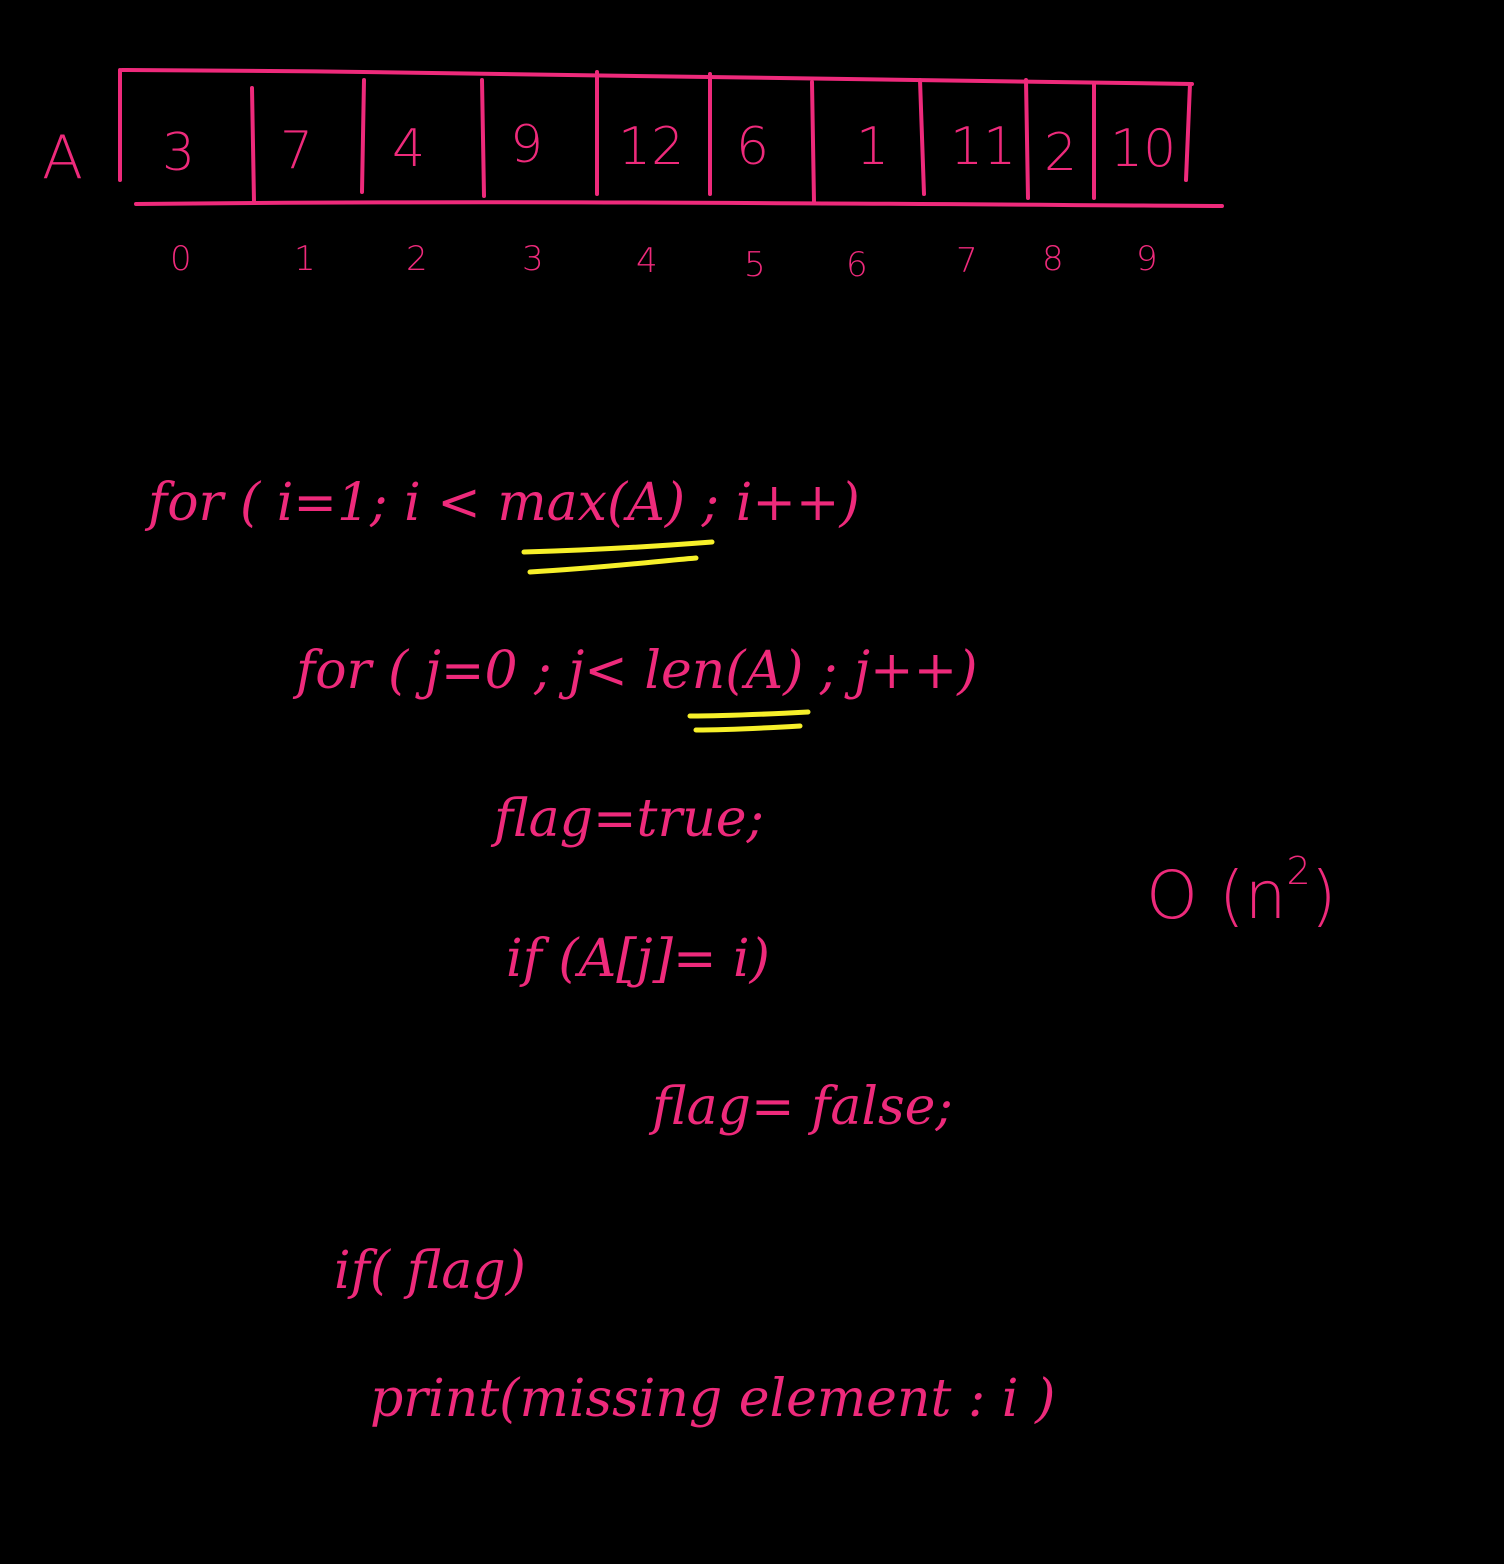  What do you see at coordinates (408, 149) in the screenshot?
I see `array-cell-2: 4` at bounding box center [408, 149].